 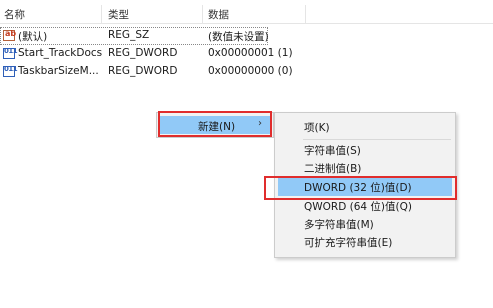 What do you see at coordinates (377, 139) in the screenshot?
I see `menu-separator` at bounding box center [377, 139].